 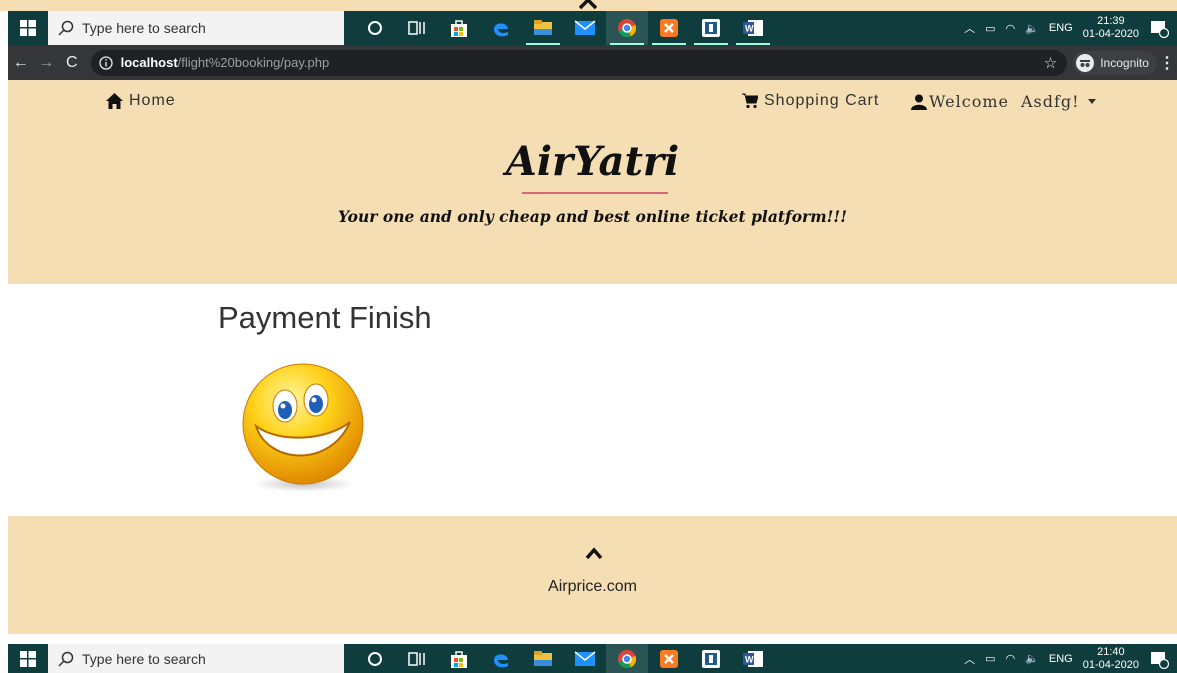 I want to click on browser-menu-icon: ⋮, so click(x=1167, y=63).